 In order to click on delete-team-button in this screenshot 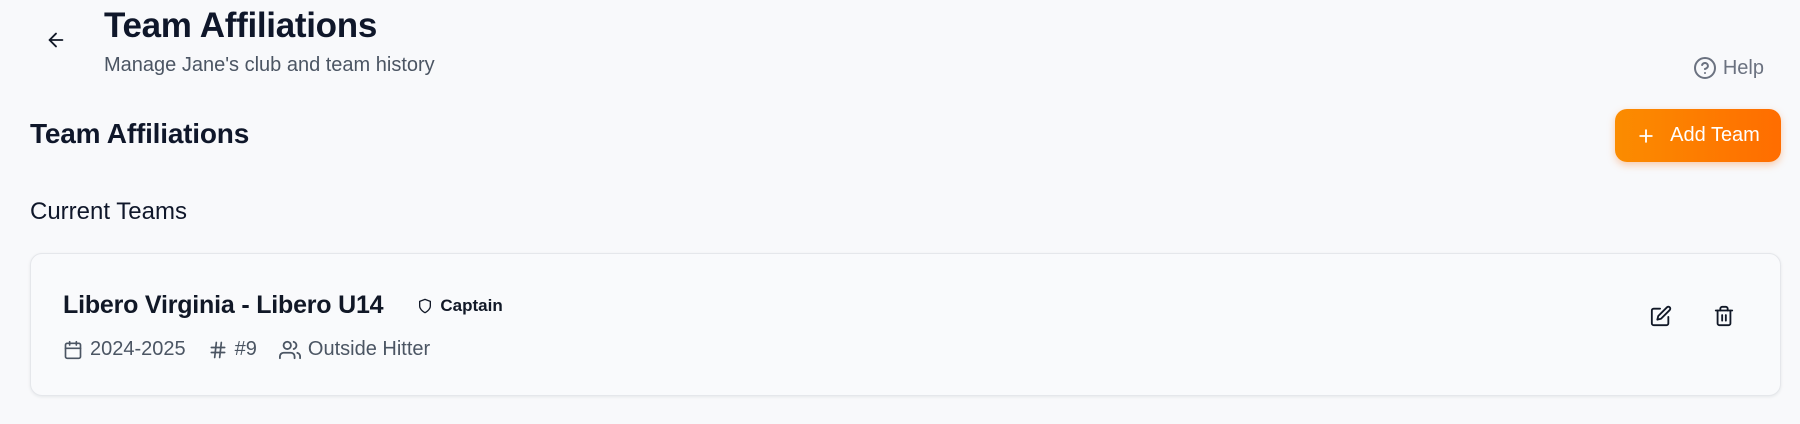, I will do `click(1724, 316)`.